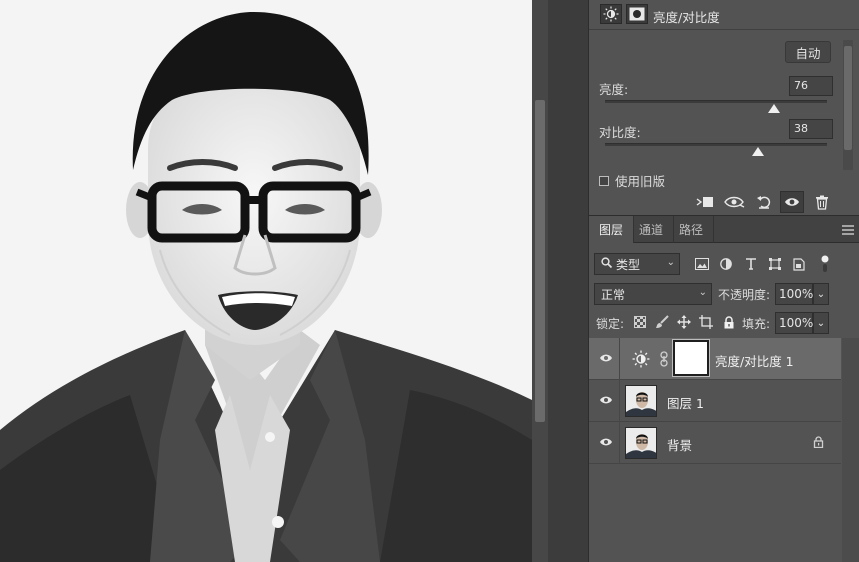 The image size is (859, 562). I want to click on lock-artboard-icon, so click(706, 322).